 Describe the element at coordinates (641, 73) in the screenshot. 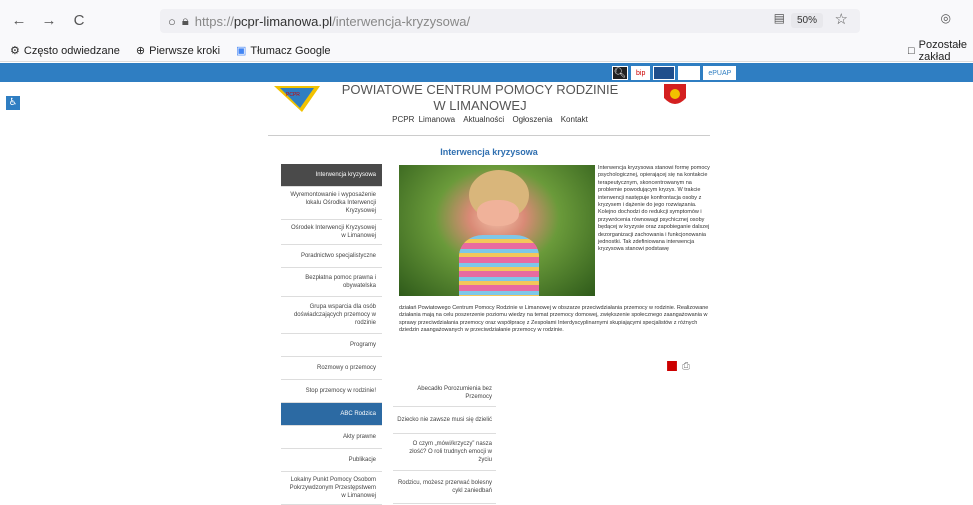

I see `bip-link: bip` at that location.